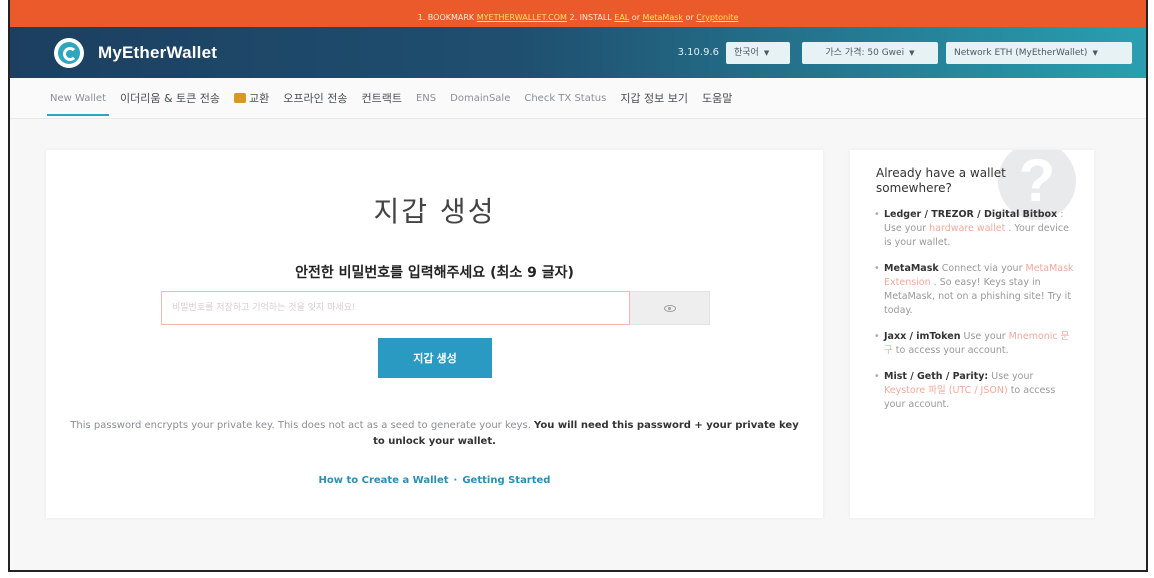 The width and height of the screenshot is (1154, 578). What do you see at coordinates (946, 390) in the screenshot?
I see `keystore-file-link: Keystore 파일 (UTC / JSON)` at bounding box center [946, 390].